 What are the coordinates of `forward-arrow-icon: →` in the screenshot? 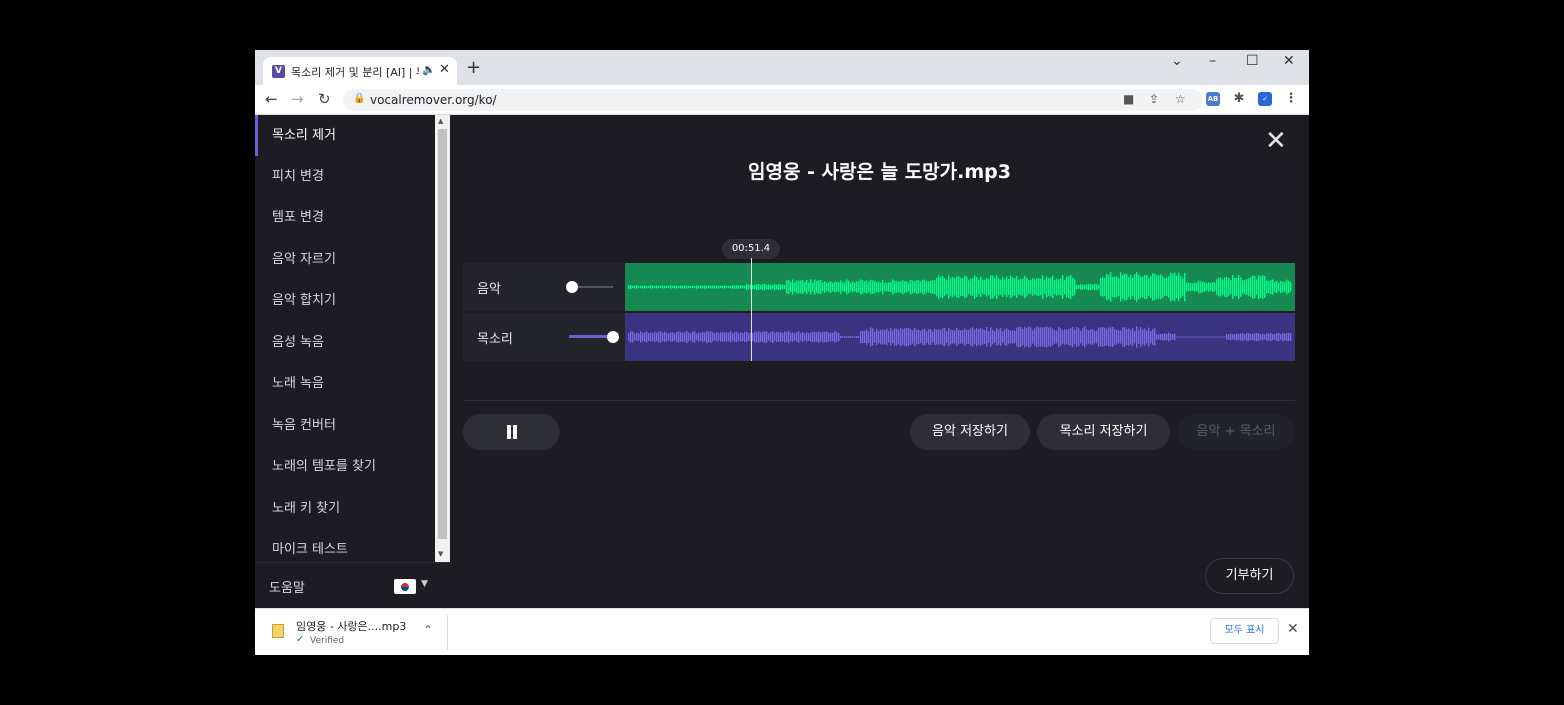 It's located at (297, 99).